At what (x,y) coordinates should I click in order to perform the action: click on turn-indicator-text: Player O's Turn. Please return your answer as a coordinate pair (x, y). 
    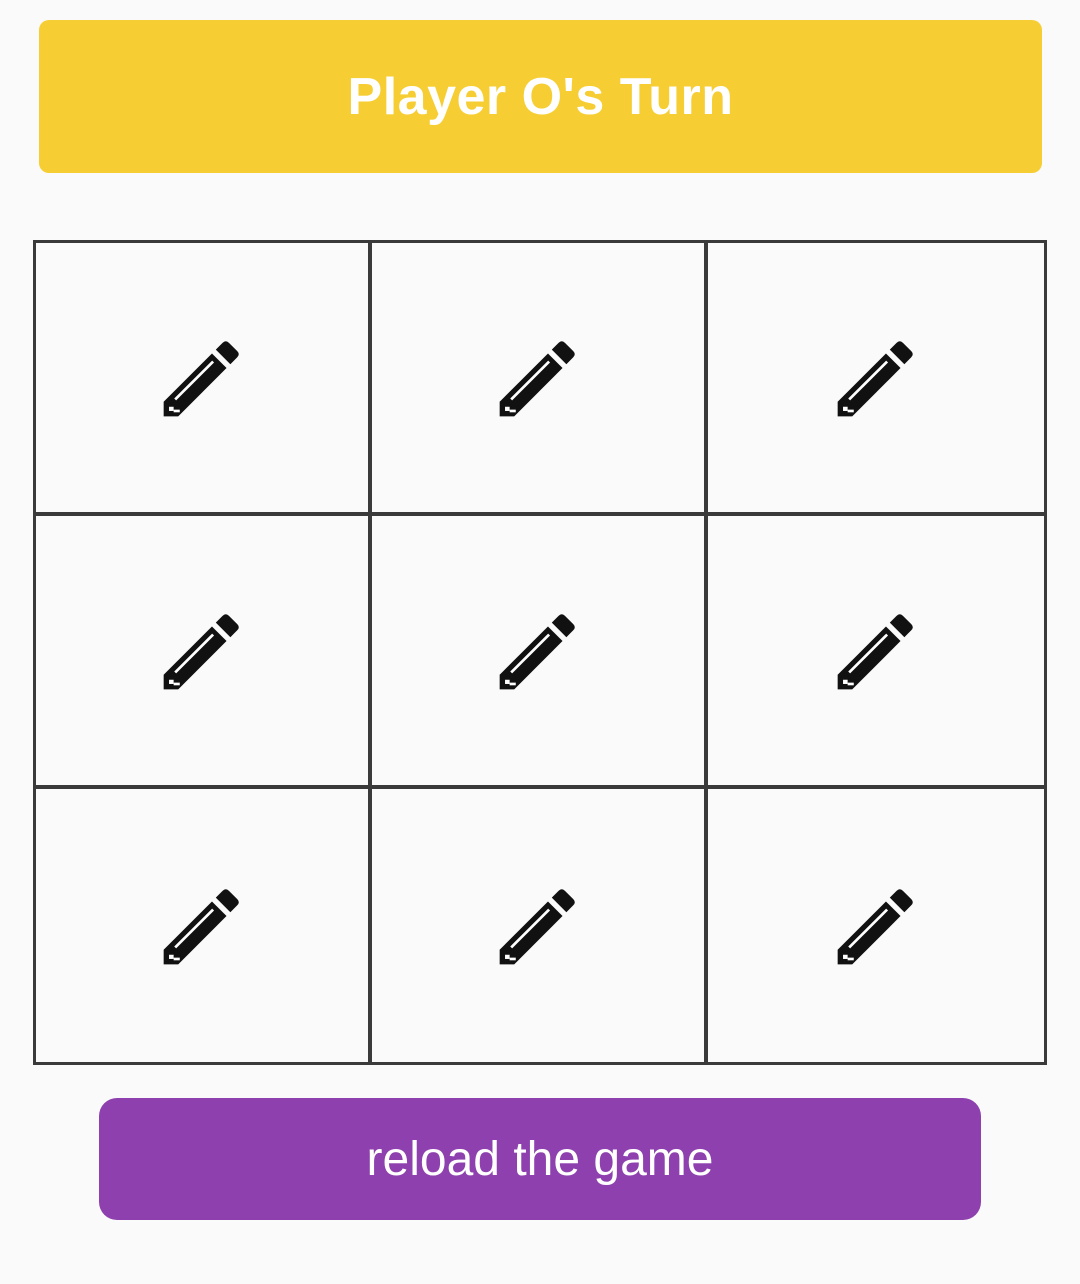
    Looking at the image, I should click on (540, 96).